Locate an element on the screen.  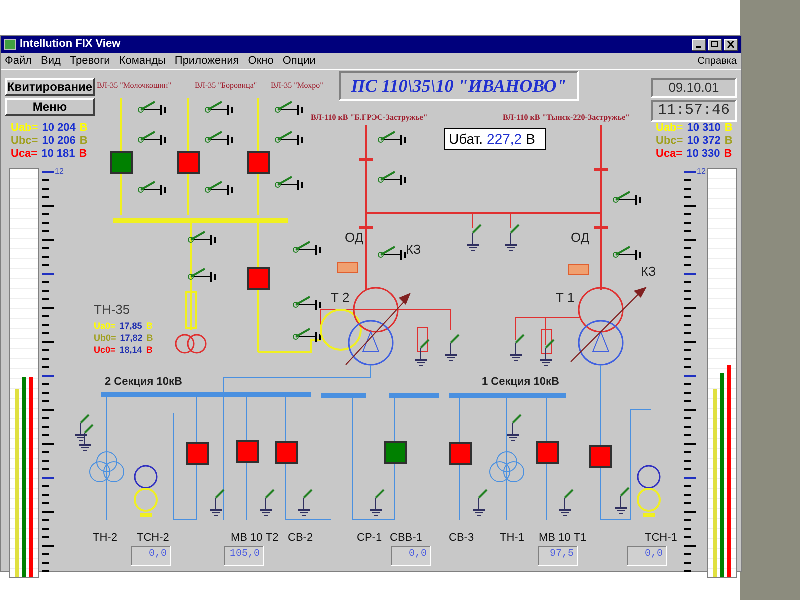
bay-label: СВ-3 is located at coordinates (461, 538).